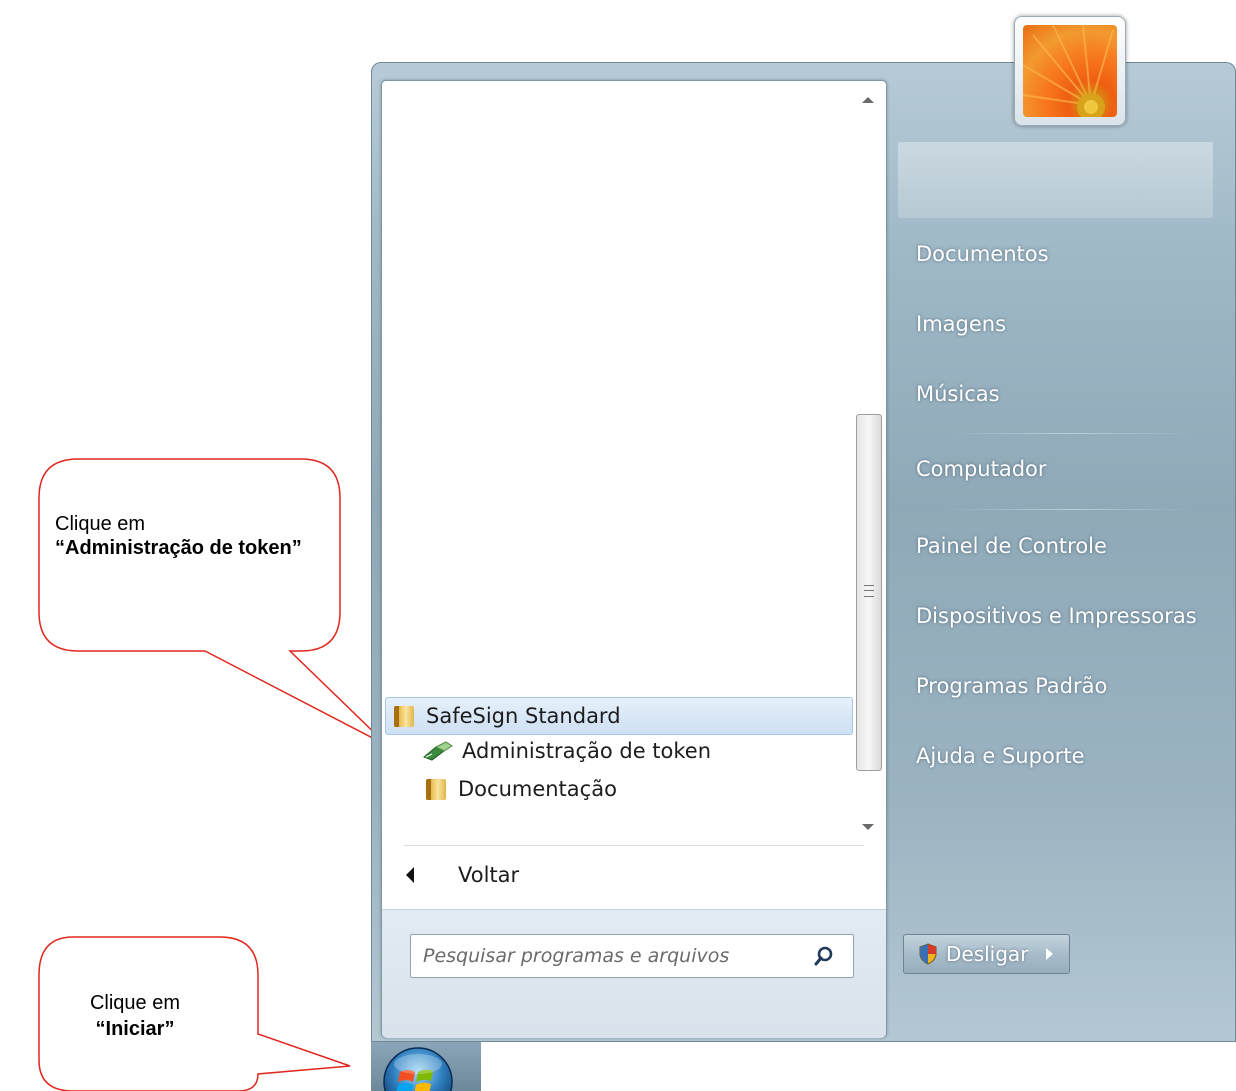  Describe the element at coordinates (418, 1067) in the screenshot. I see `start-button` at that location.